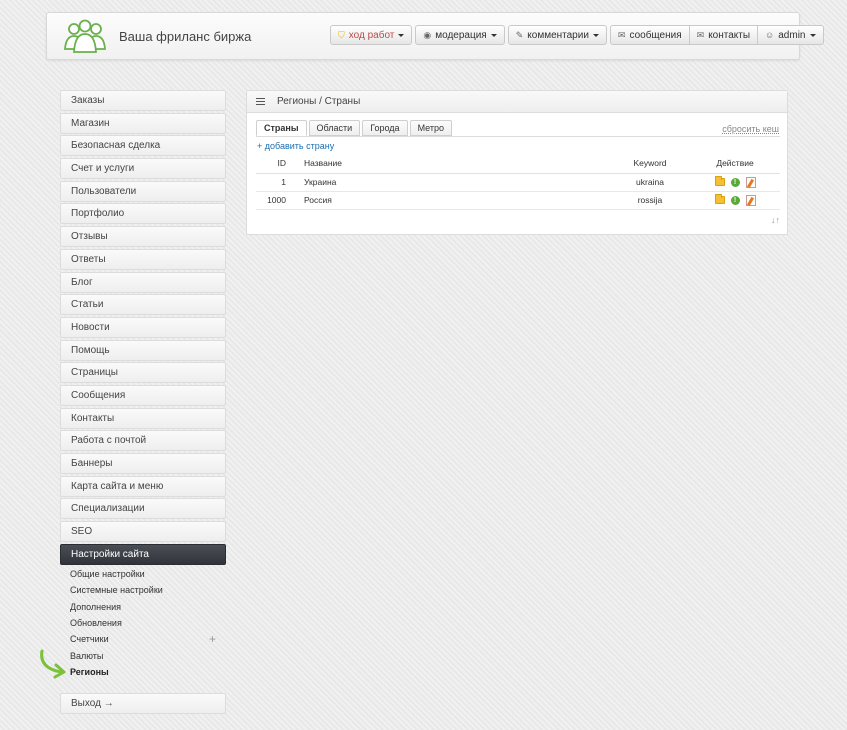 Image resolution: width=847 pixels, height=730 pixels. What do you see at coordinates (107, 574) in the screenshot?
I see `submenu-item-label: Общие настройки` at bounding box center [107, 574].